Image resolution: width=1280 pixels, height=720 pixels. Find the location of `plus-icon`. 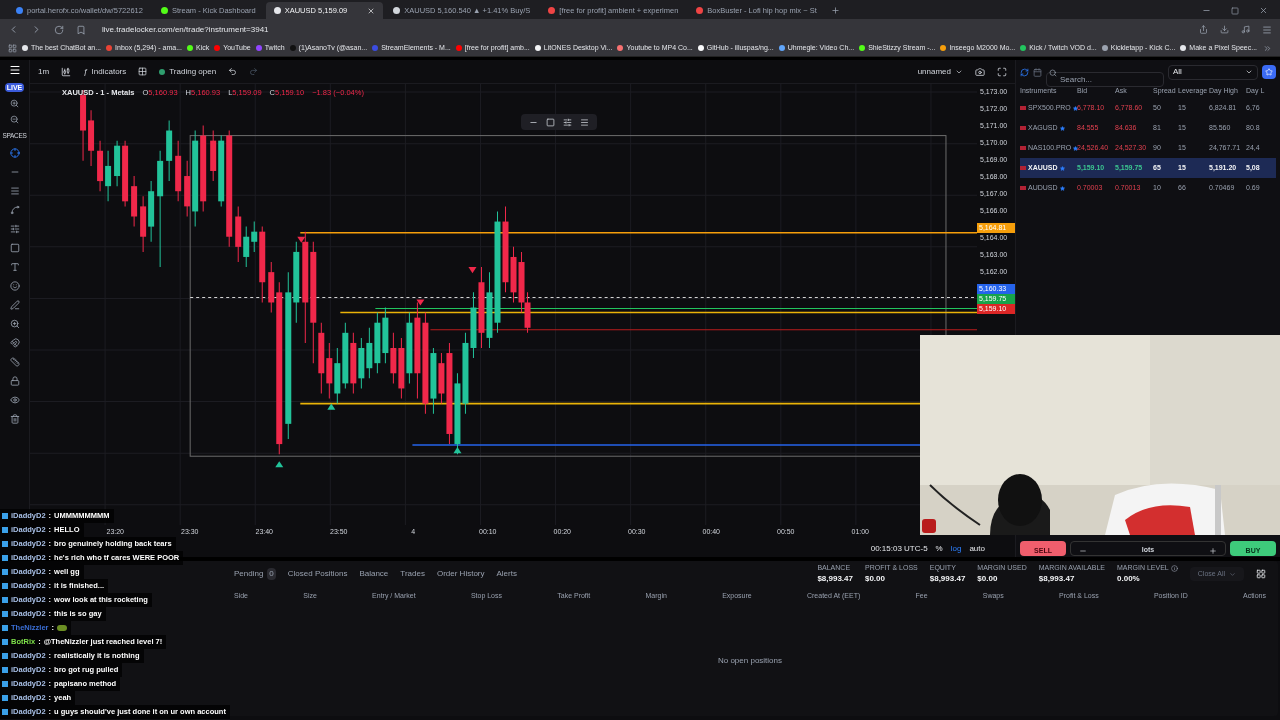

plus-icon is located at coordinates (1213, 551).